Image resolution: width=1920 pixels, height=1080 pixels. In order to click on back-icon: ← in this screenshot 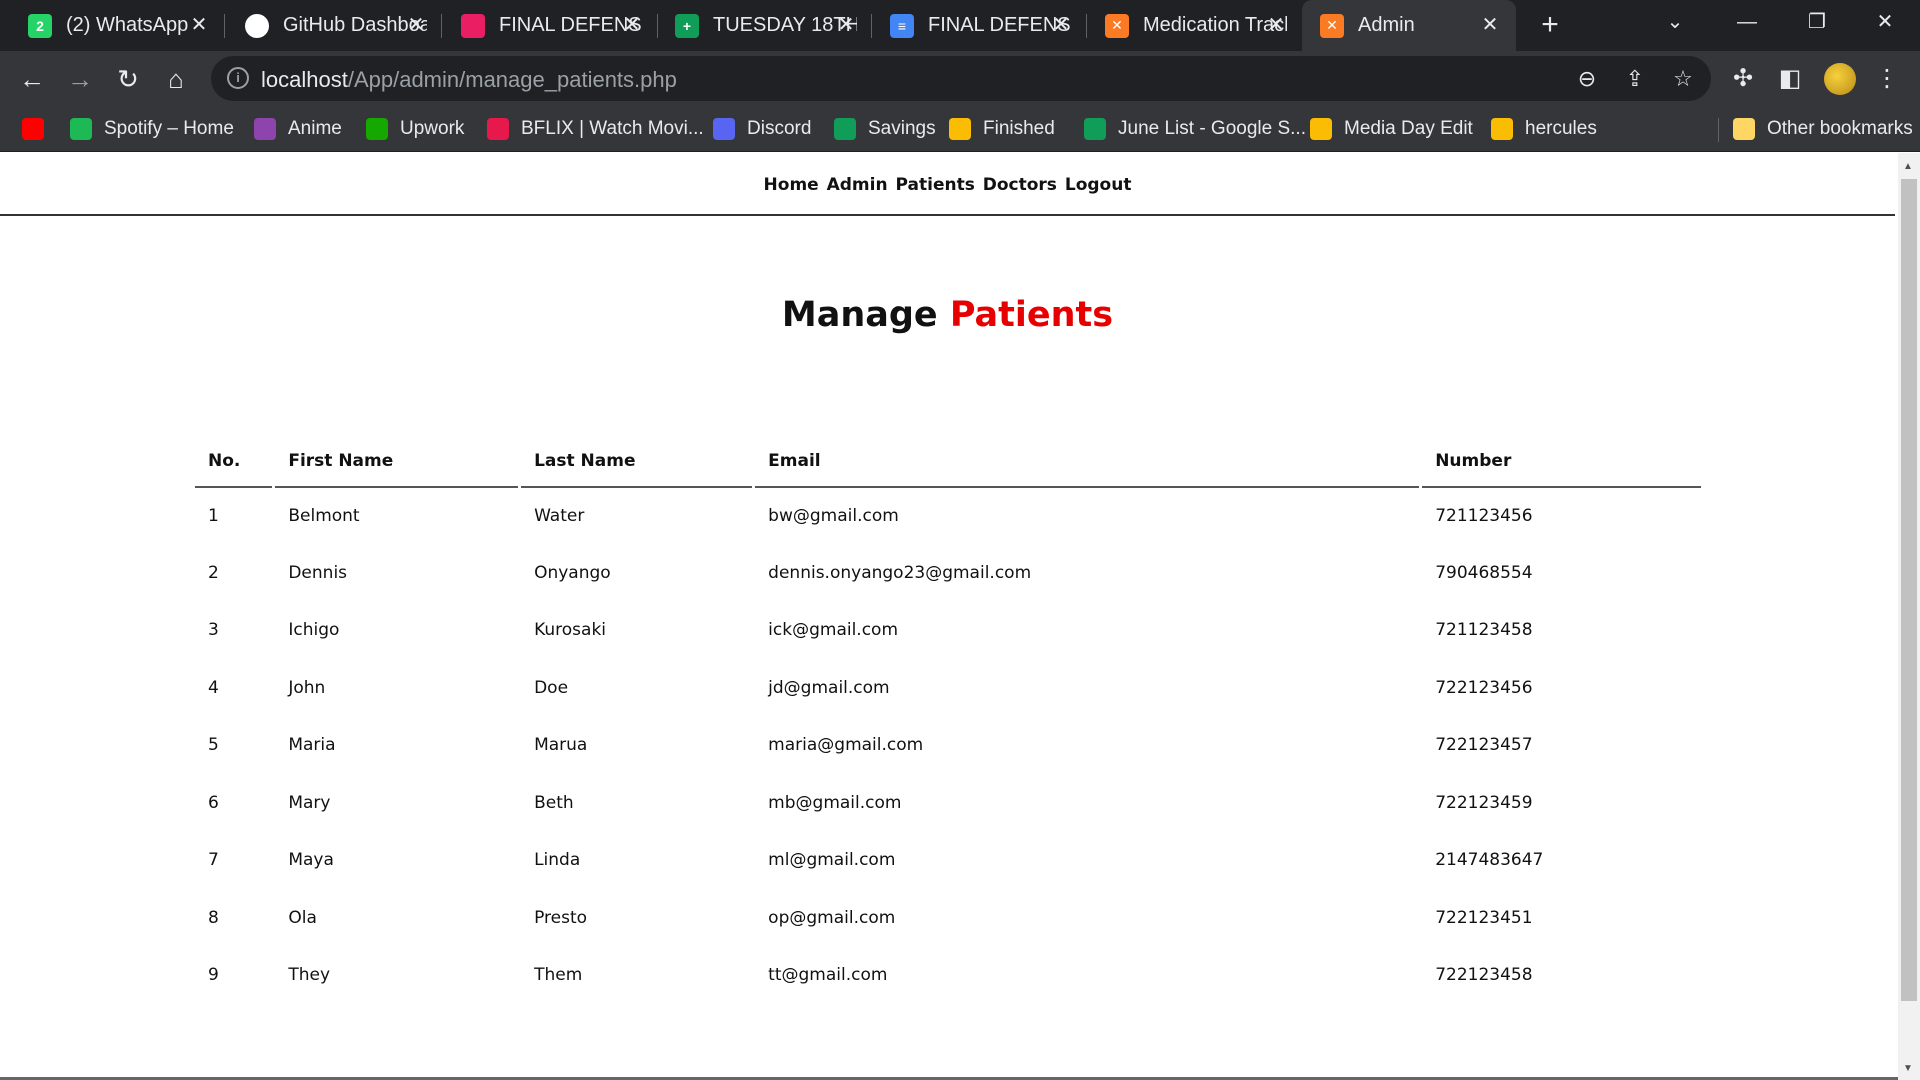, I will do `click(32, 79)`.